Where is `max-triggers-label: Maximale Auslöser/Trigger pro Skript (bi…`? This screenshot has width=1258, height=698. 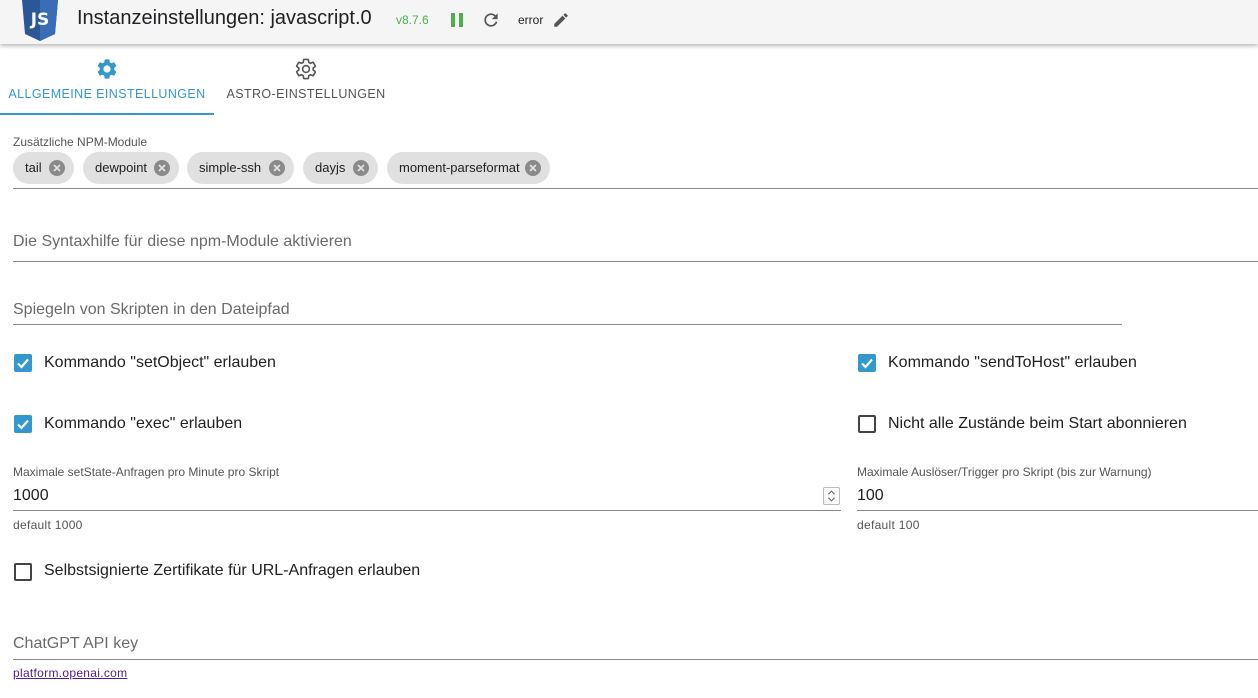 max-triggers-label: Maximale Auslöser/Trigger pro Skript (bi… is located at coordinates (1004, 472).